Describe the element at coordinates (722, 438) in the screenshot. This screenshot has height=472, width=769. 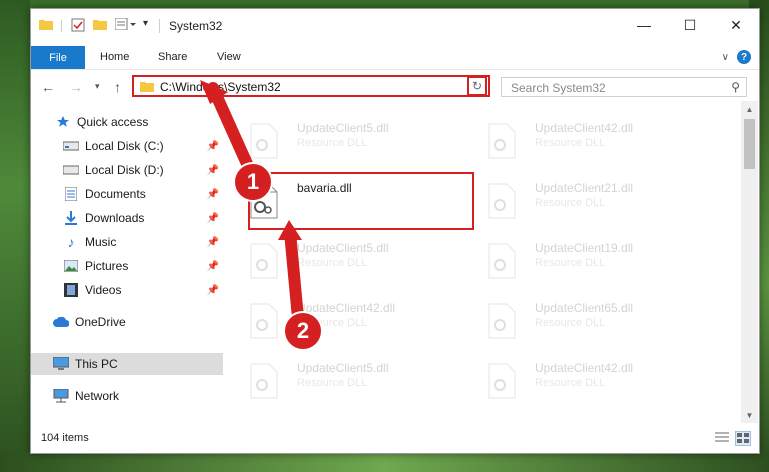
I see `details-view-icon` at that location.